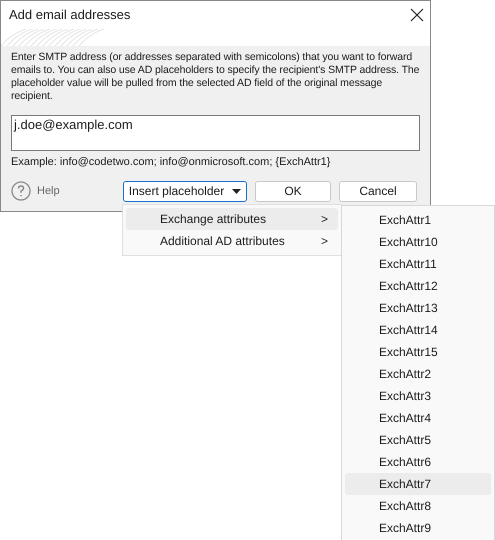 Image resolution: width=495 pixels, height=540 pixels. What do you see at coordinates (418, 330) in the screenshot?
I see `submenu-item: ExchAttr14` at bounding box center [418, 330].